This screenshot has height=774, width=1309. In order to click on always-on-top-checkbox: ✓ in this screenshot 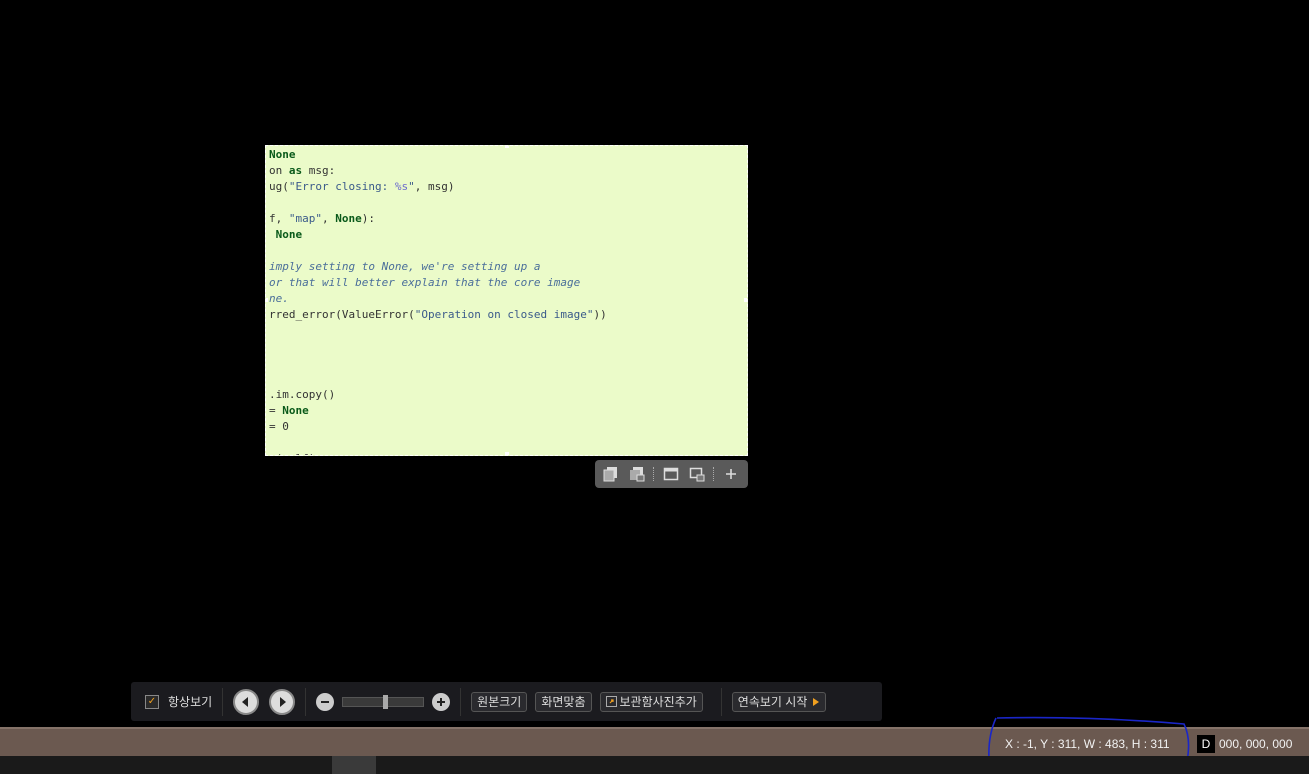, I will do `click(152, 701)`.